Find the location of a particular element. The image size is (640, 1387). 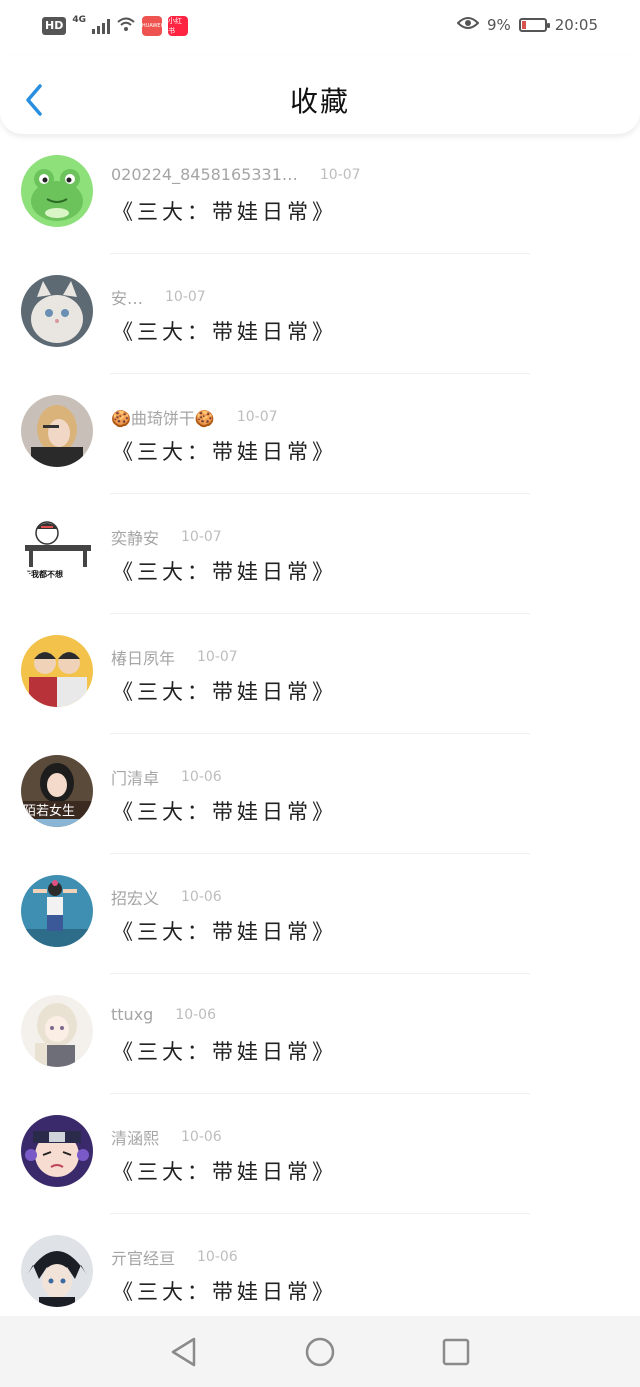

item-meta: 亓官经亘 10-06 is located at coordinates (174, 1257).